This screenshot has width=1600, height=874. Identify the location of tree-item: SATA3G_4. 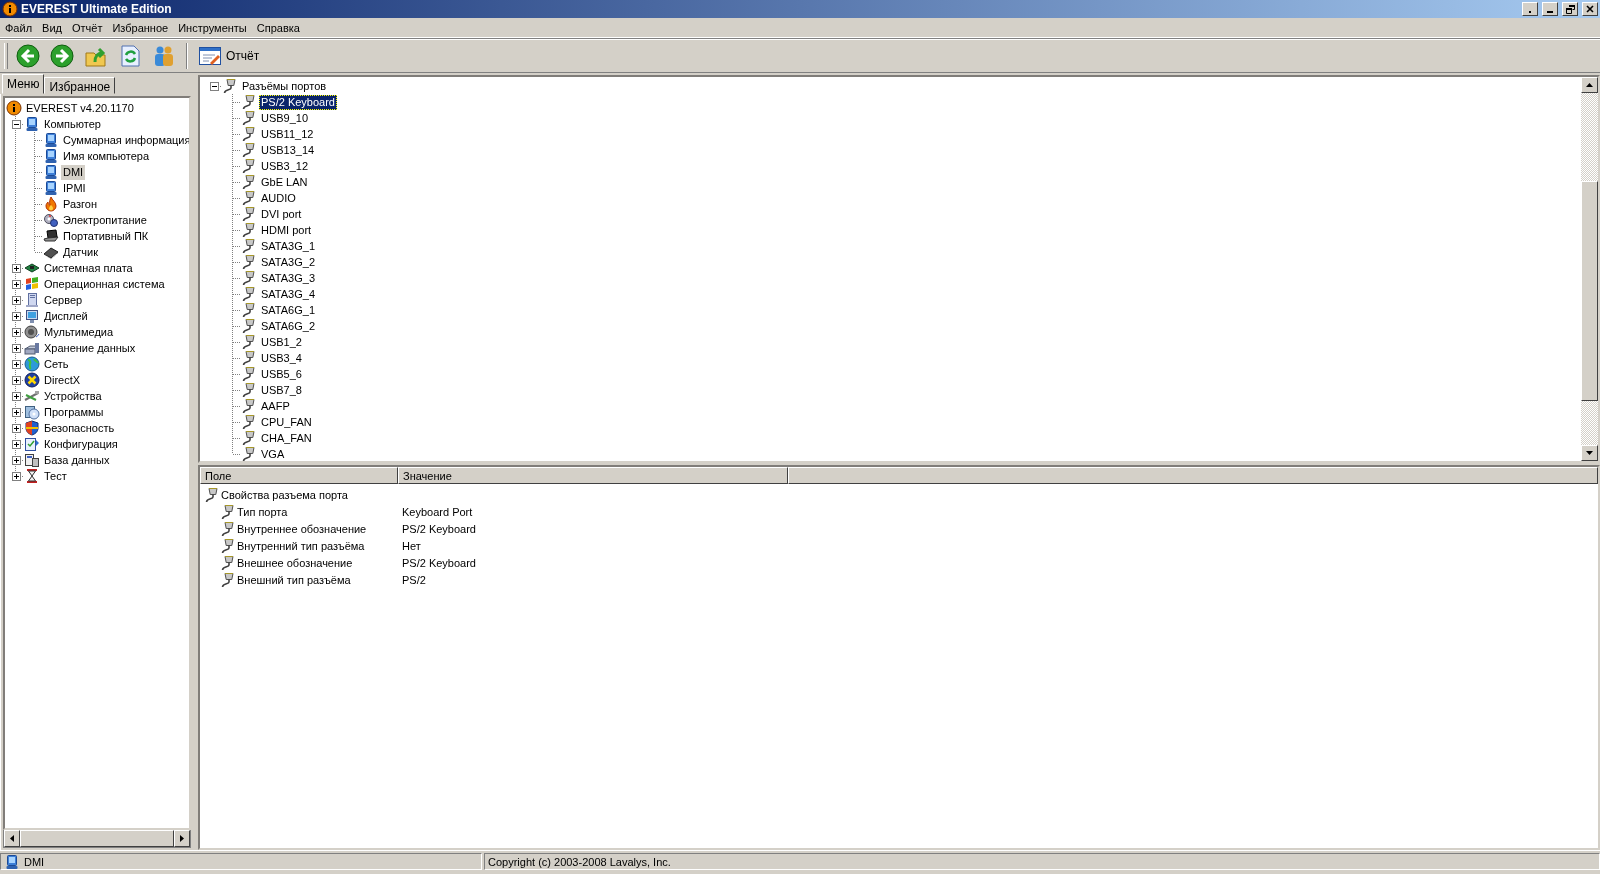
(288, 294).